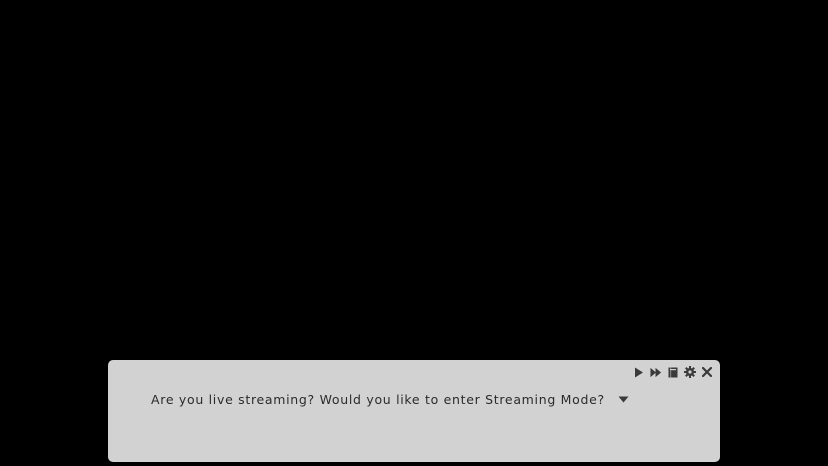  I want to click on settings-button, so click(690, 372).